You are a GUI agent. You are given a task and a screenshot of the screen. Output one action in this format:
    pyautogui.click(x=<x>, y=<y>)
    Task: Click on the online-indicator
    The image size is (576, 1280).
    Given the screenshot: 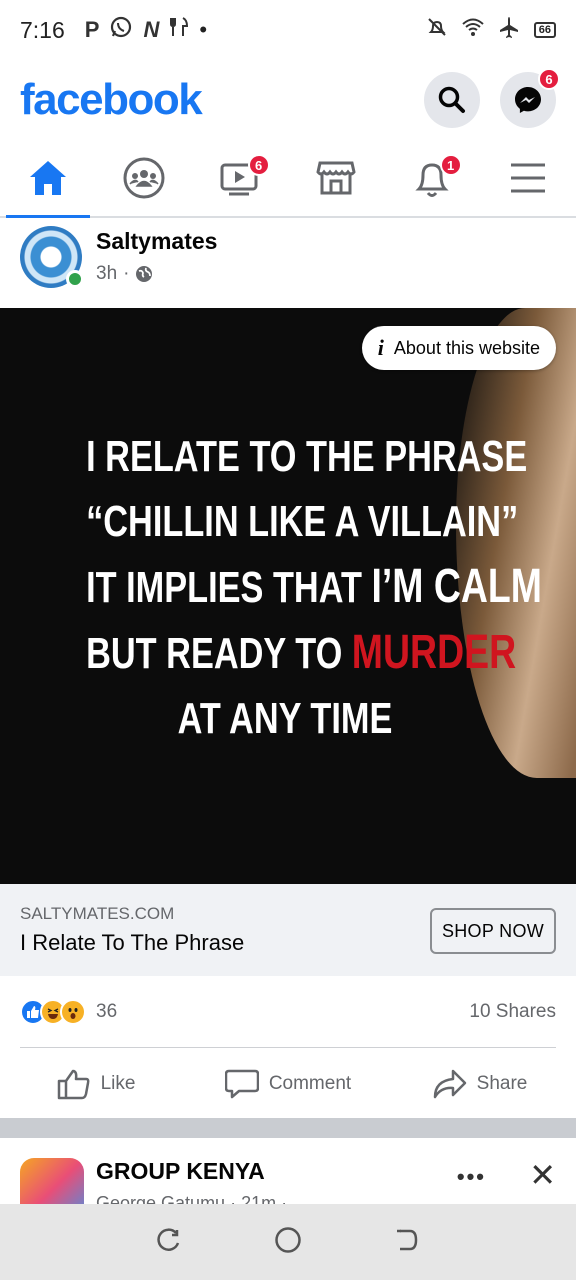 What is the action you would take?
    pyautogui.click(x=75, y=279)
    